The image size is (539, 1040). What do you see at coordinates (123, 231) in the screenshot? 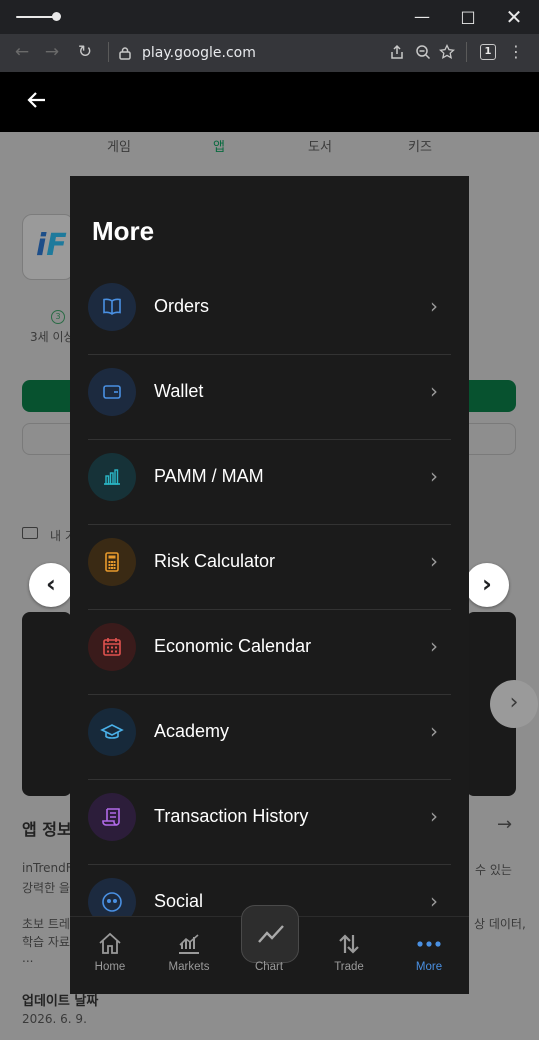
I see `more-menu-title: More` at bounding box center [123, 231].